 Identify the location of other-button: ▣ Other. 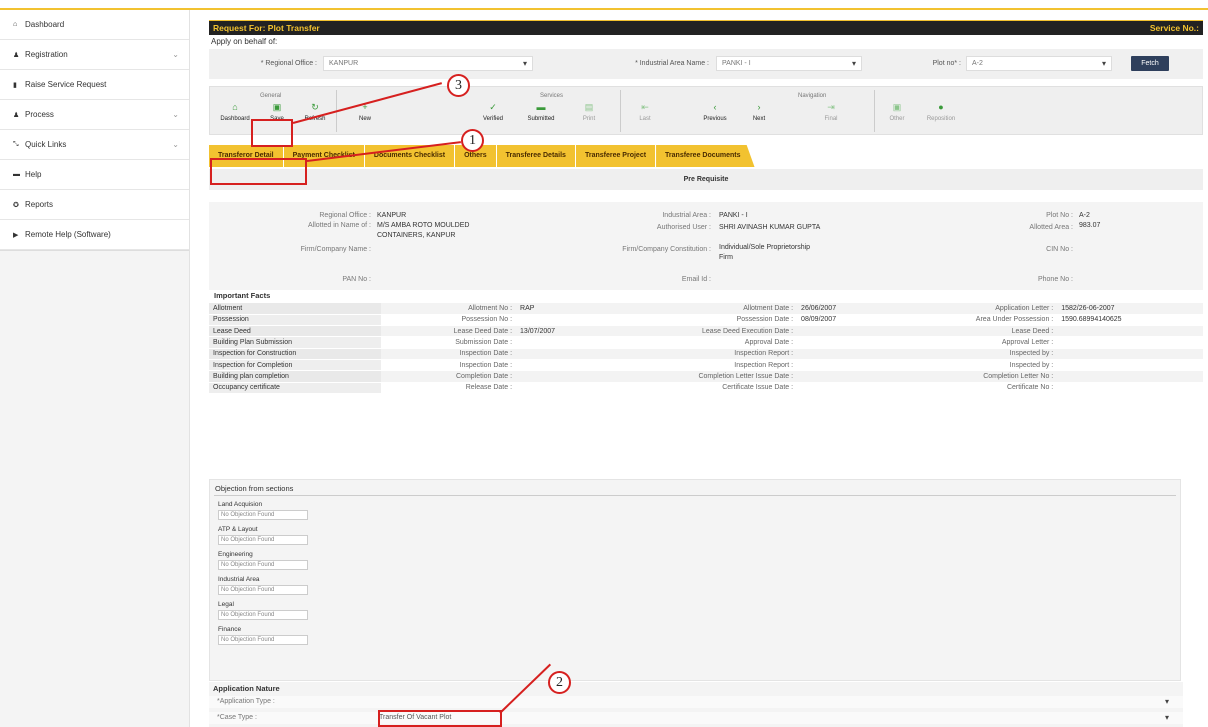
(897, 111).